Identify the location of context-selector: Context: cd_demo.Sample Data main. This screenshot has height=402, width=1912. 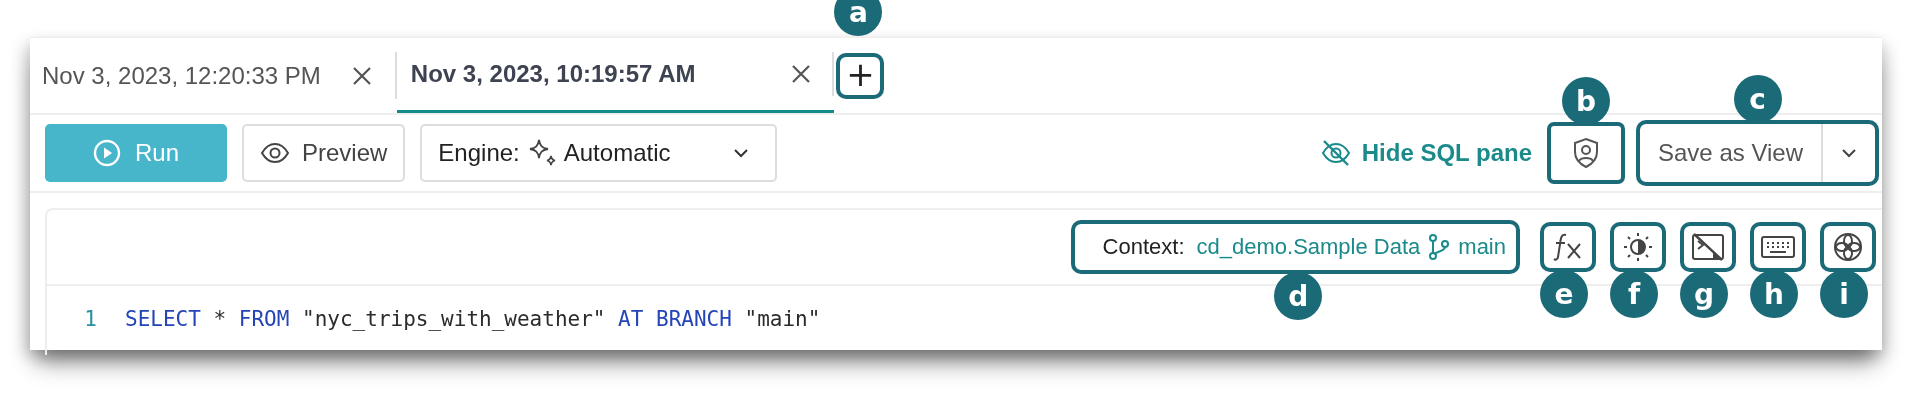
(1295, 247).